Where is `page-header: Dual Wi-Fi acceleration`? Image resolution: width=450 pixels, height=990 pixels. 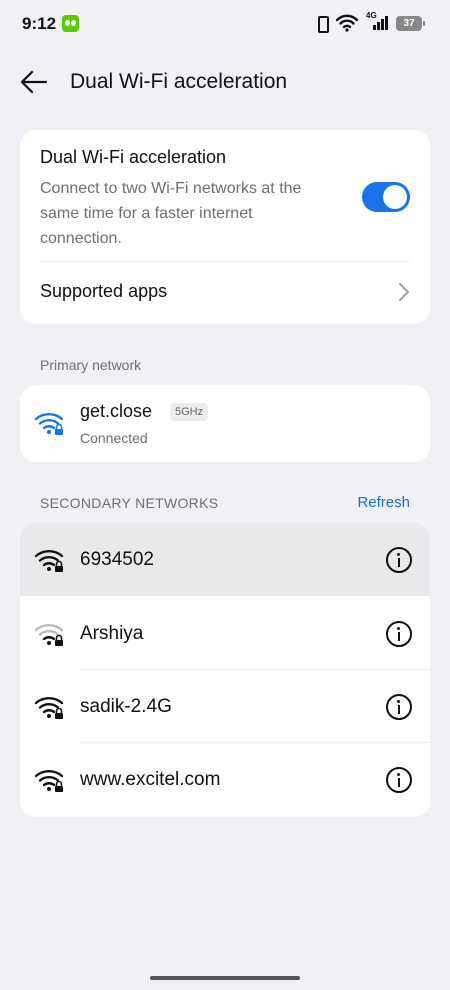 page-header: Dual Wi-Fi acceleration is located at coordinates (225, 83).